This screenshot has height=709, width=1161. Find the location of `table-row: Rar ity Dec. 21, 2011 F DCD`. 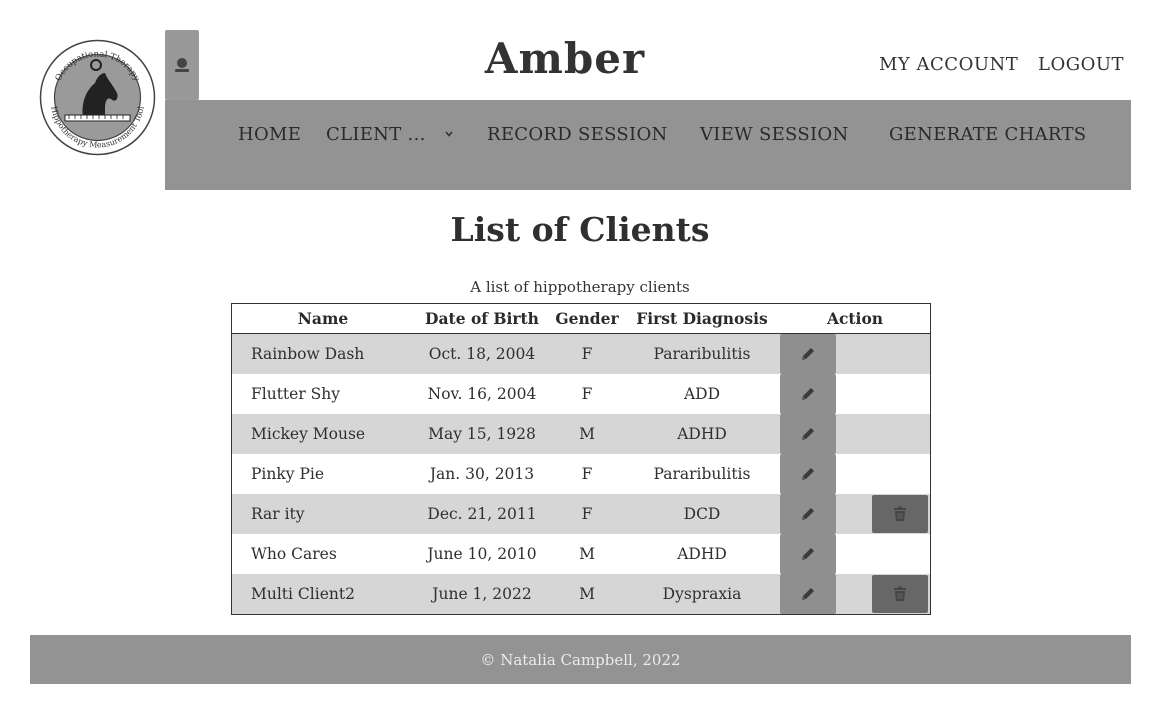

table-row: Rar ity Dec. 21, 2011 F DCD is located at coordinates (581, 514).